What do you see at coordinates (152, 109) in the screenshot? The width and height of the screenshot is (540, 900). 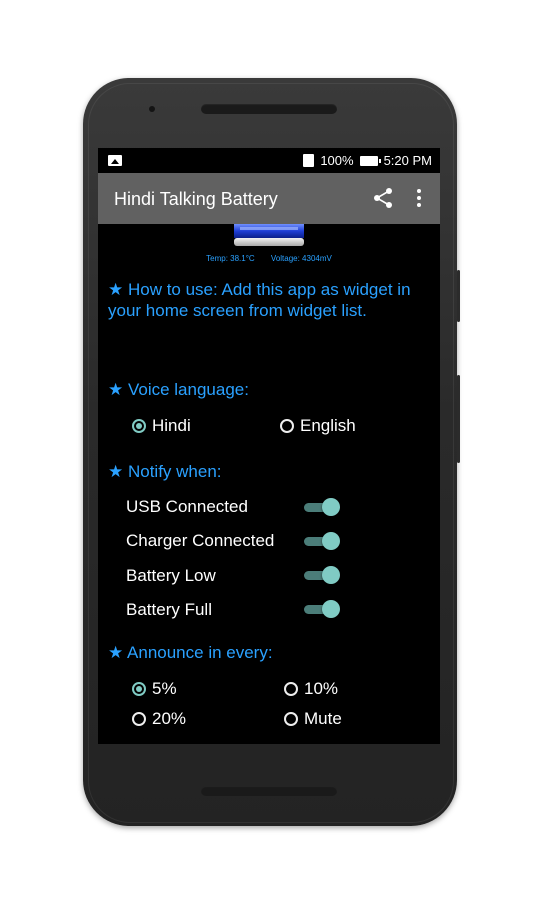 I see `front-camera` at bounding box center [152, 109].